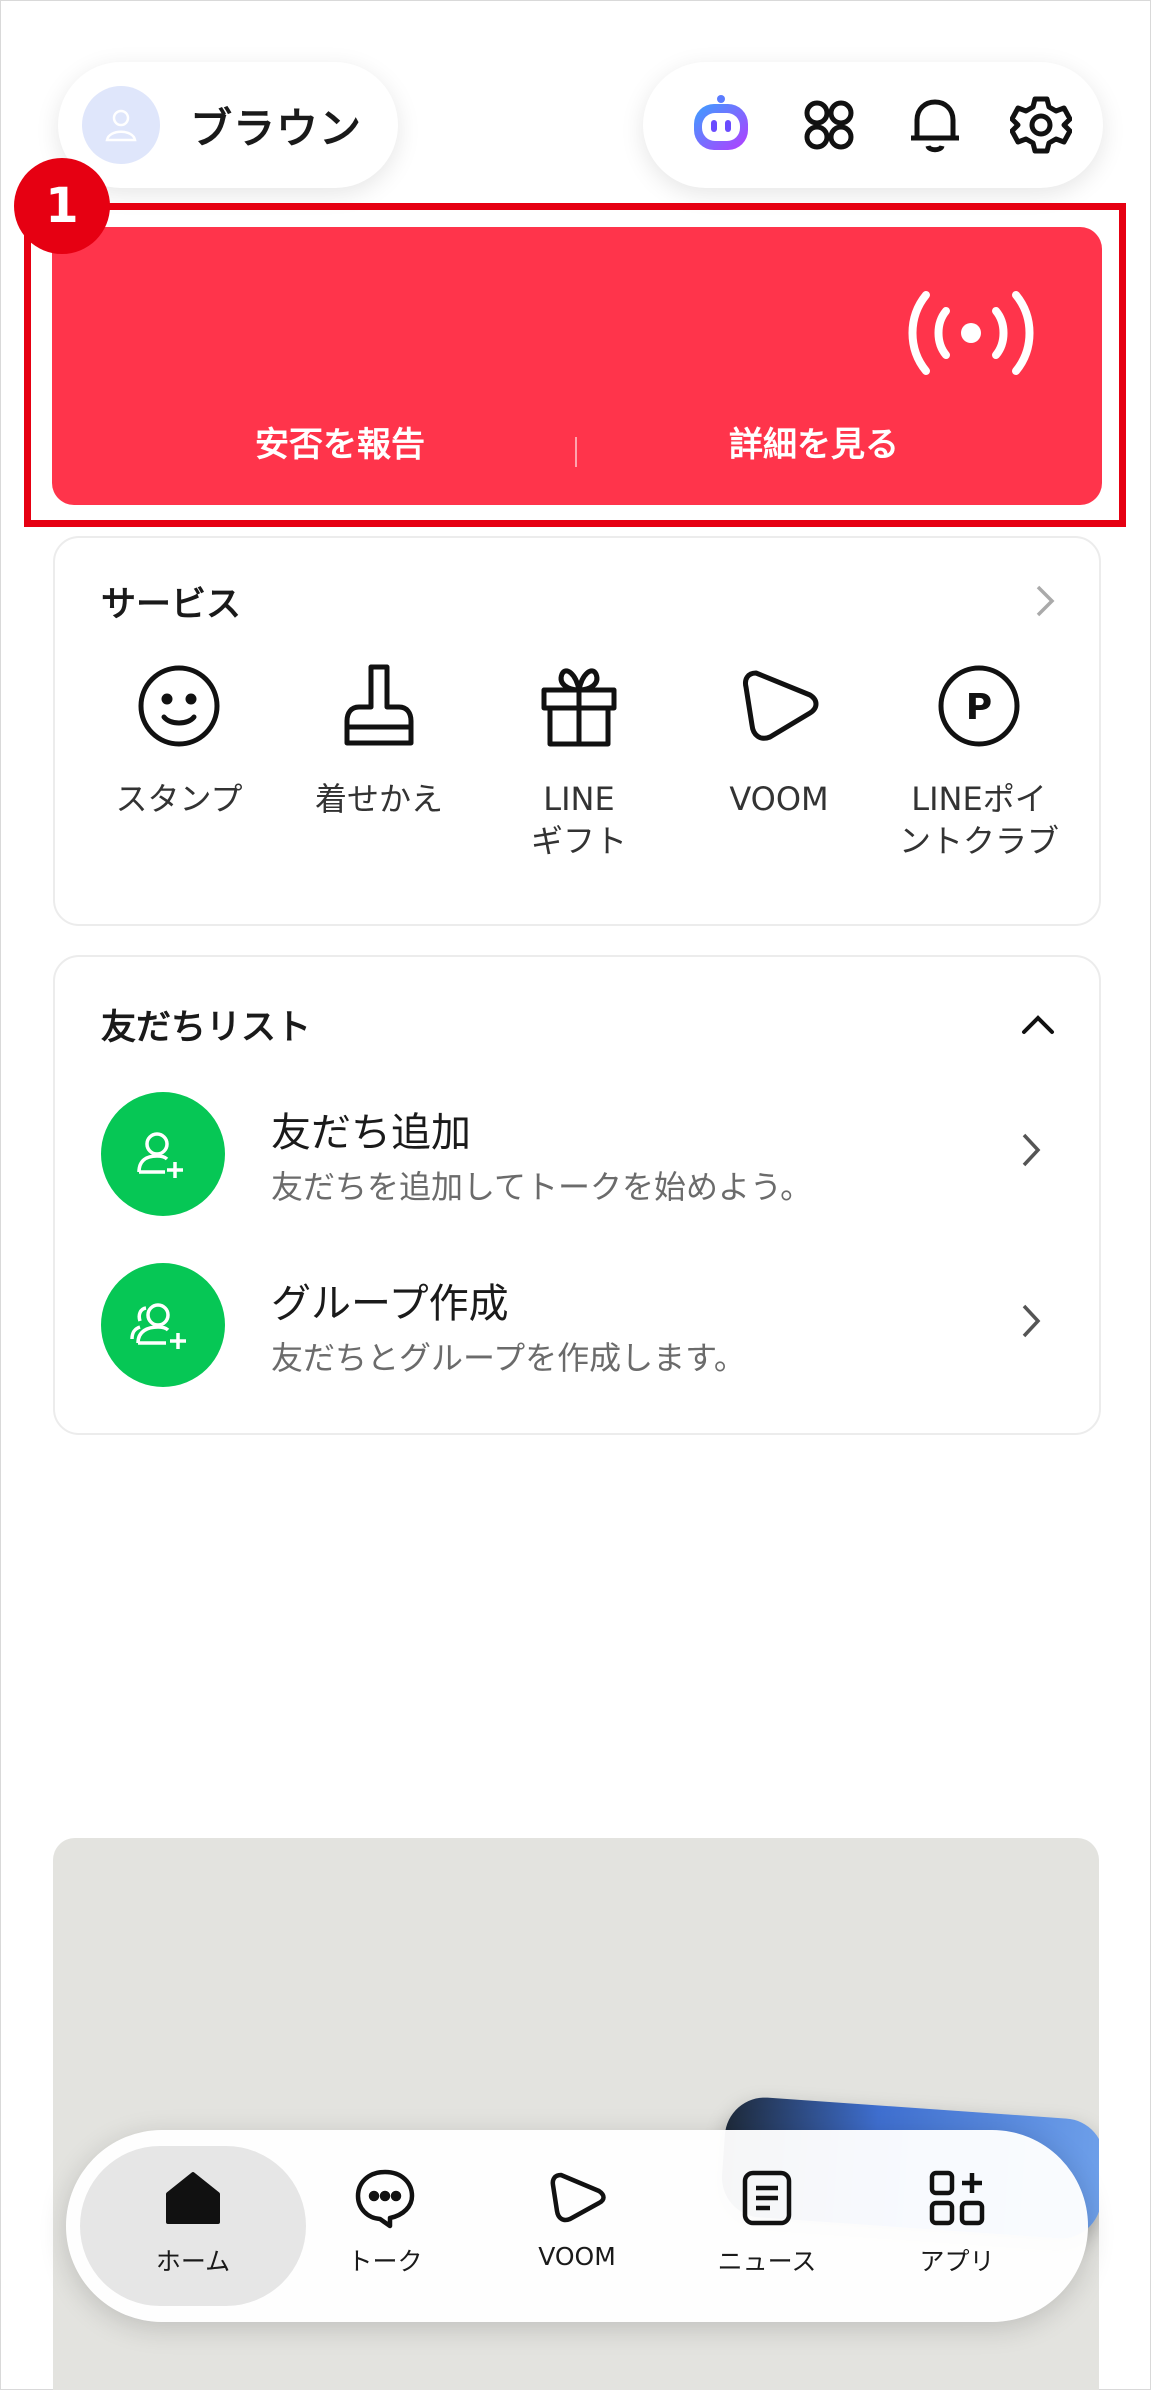 This screenshot has height=2390, width=1151. Describe the element at coordinates (578, 820) in the screenshot. I see `service-label: LINE ギフト` at that location.